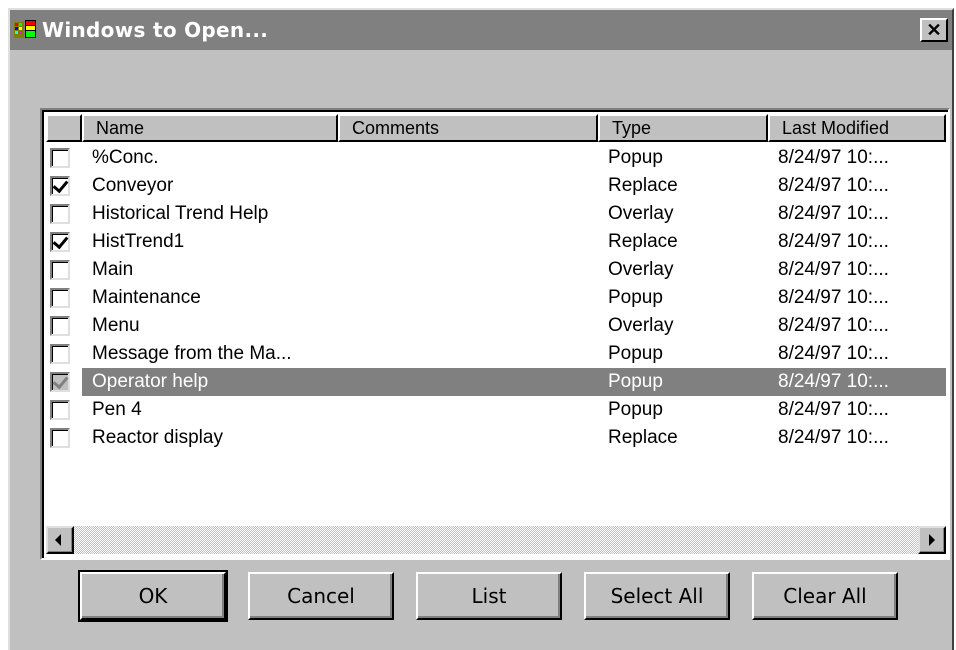 The width and height of the screenshot is (956, 650). What do you see at coordinates (133, 185) in the screenshot?
I see `row-name: Conveyor` at bounding box center [133, 185].